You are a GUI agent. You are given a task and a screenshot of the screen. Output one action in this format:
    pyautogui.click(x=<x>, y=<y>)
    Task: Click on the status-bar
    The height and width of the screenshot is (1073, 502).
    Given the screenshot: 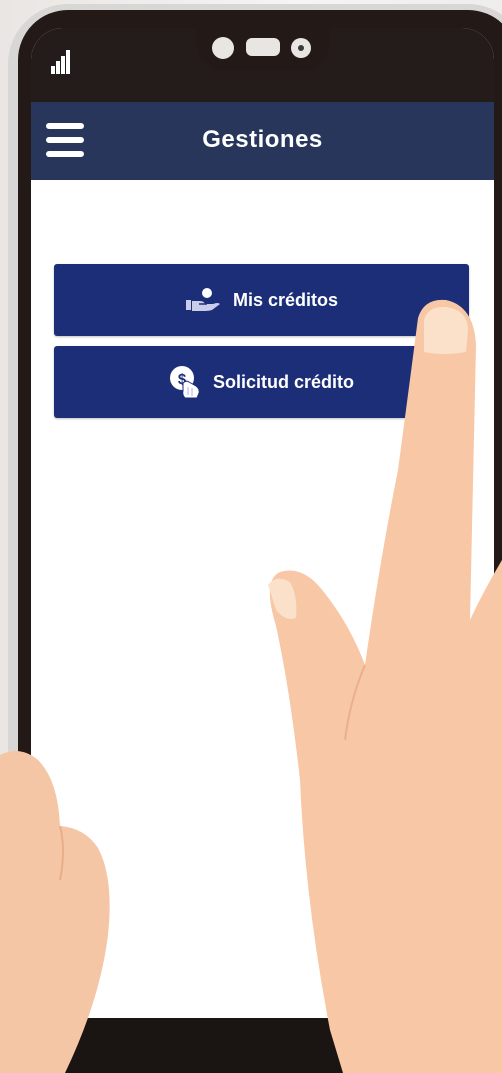 What is the action you would take?
    pyautogui.click(x=262, y=65)
    